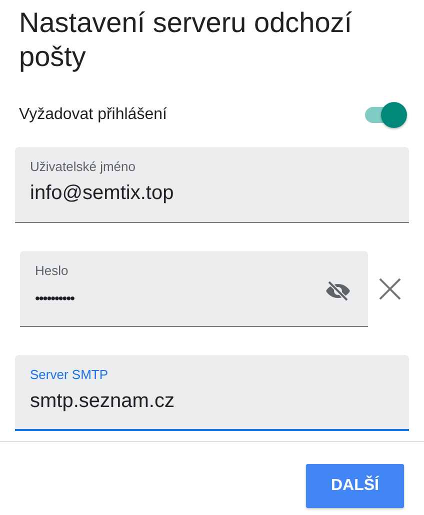 The image size is (424, 515). Describe the element at coordinates (338, 291) in the screenshot. I see `visibility-off-icon` at that location.